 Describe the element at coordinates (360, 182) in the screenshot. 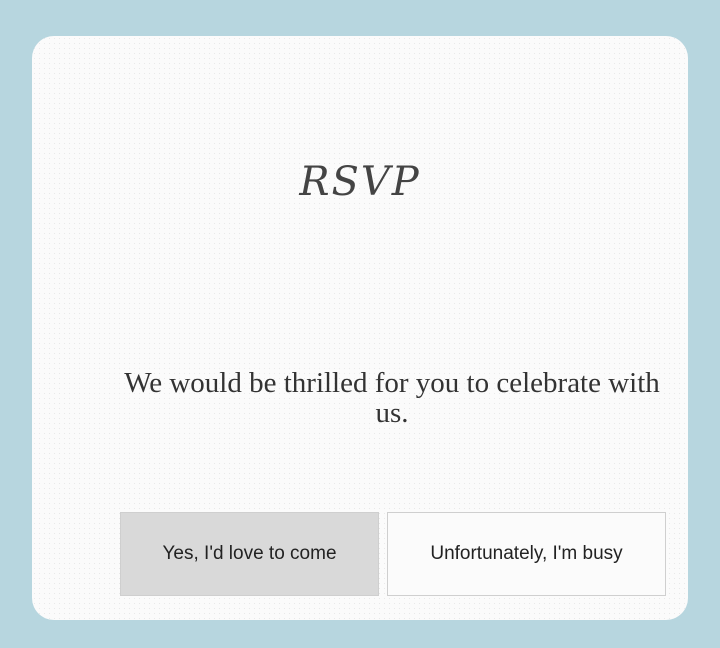

I see `rsvp-title: RSVP` at that location.